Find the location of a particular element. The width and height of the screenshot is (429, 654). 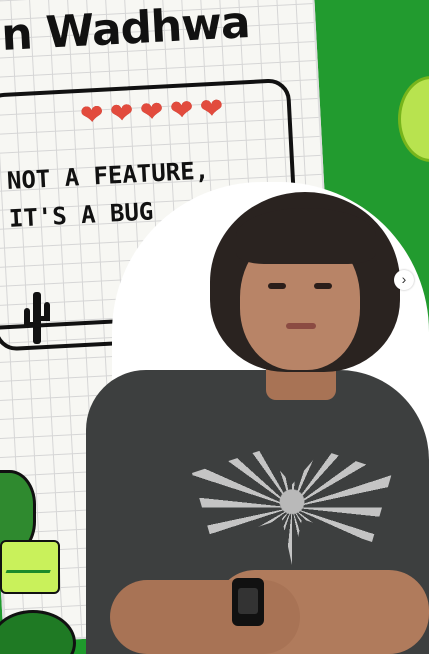

person-fringe is located at coordinates (306, 236).